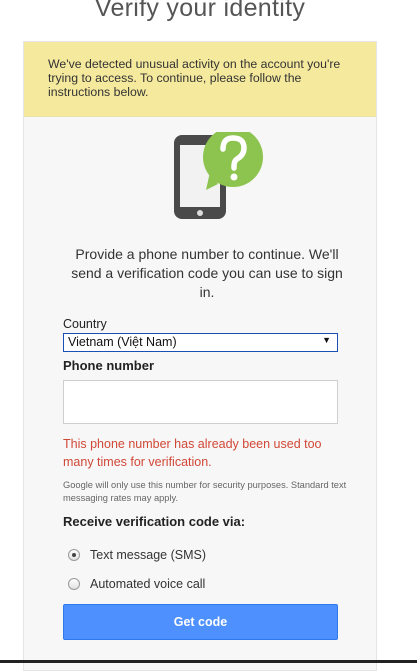 The image size is (417, 671). What do you see at coordinates (85, 324) in the screenshot?
I see `country-label: Country` at bounding box center [85, 324].